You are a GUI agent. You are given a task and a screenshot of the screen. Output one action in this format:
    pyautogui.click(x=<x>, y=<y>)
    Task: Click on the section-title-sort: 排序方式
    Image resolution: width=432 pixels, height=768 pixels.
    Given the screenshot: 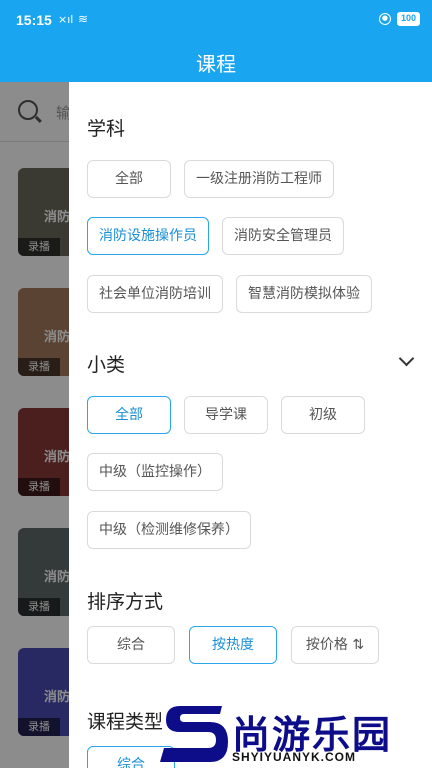 What is the action you would take?
    pyautogui.click(x=125, y=602)
    